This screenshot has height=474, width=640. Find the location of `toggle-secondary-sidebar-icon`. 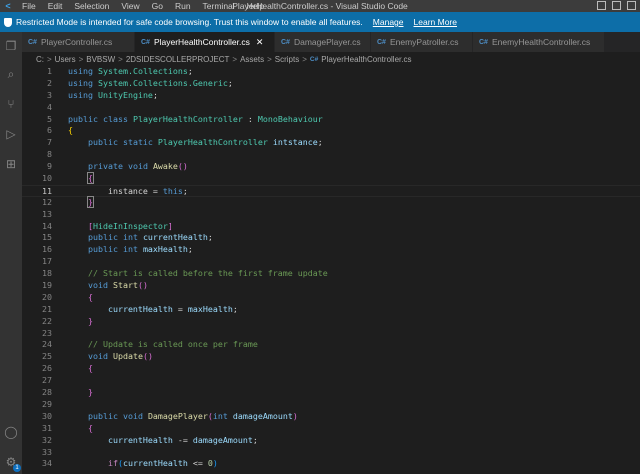

toggle-secondary-sidebar-icon is located at coordinates (631, 5).